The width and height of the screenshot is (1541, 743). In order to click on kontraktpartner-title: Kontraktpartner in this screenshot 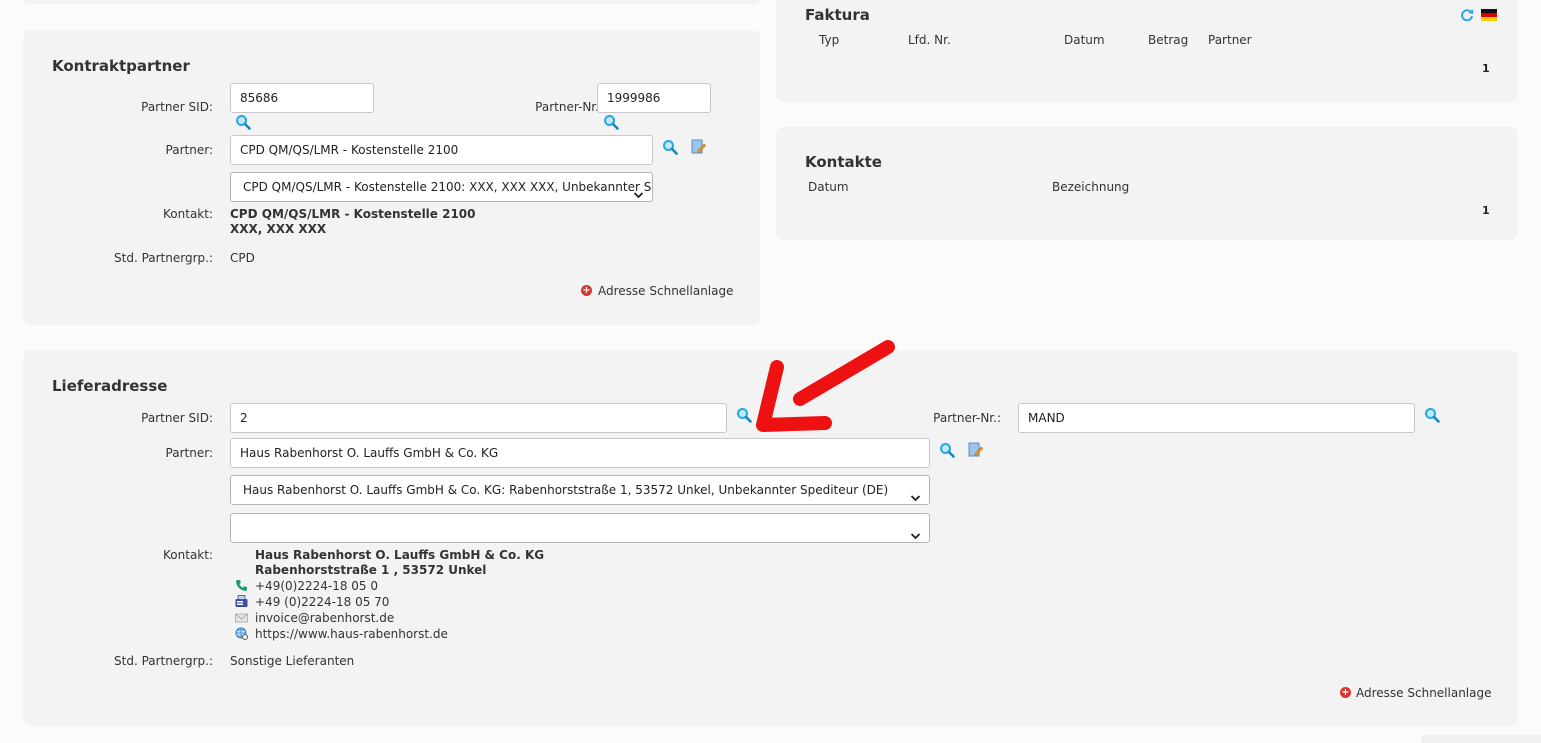, I will do `click(121, 66)`.